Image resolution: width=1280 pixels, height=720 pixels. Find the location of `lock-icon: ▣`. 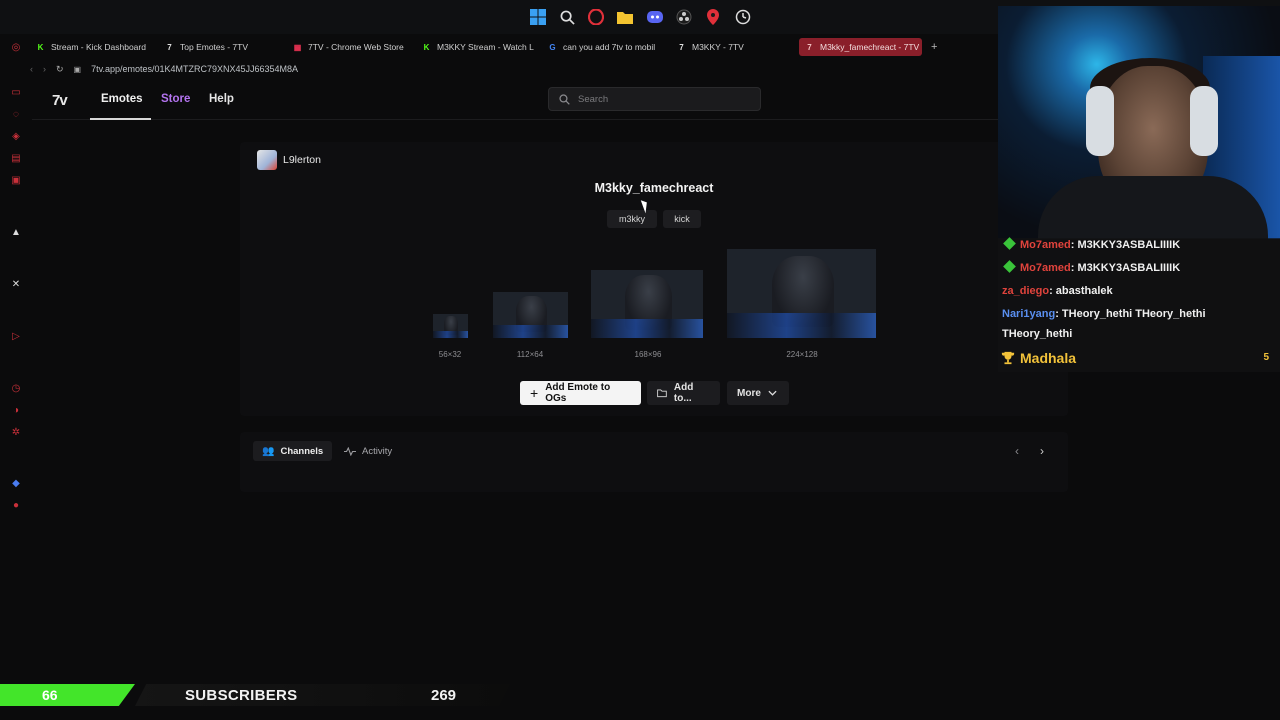

lock-icon: ▣ is located at coordinates (77, 69).